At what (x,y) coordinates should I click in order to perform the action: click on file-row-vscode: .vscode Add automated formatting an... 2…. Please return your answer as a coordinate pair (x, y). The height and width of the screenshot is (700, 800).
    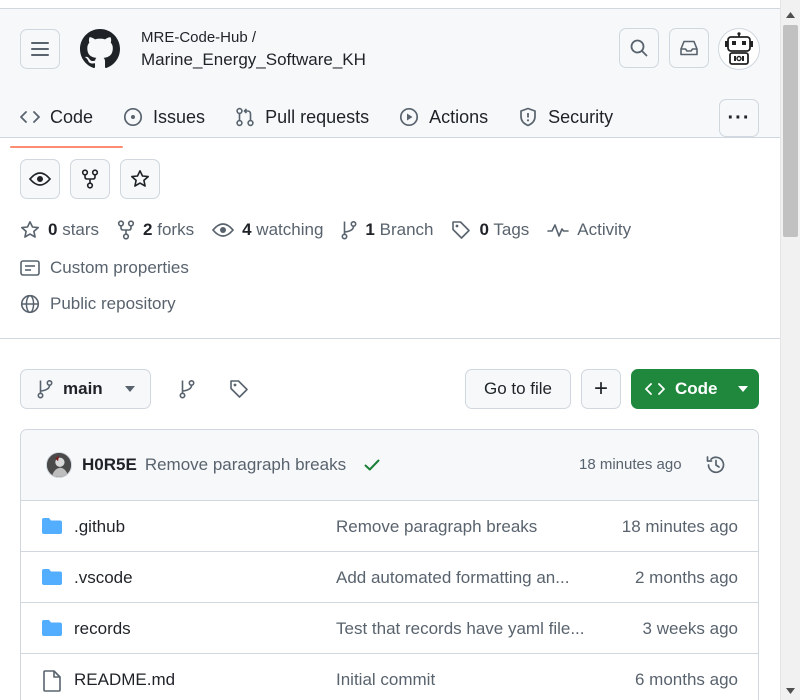
    Looking at the image, I should click on (389, 577).